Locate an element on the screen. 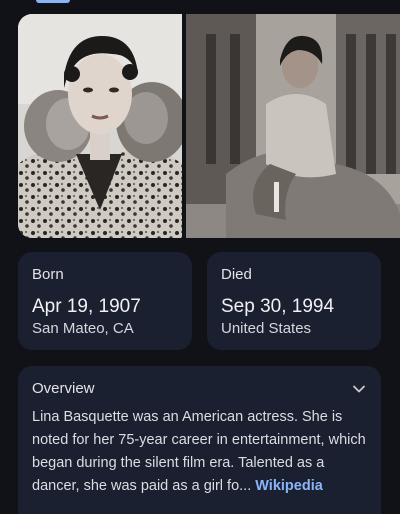 The height and width of the screenshot is (514, 400). born-label: Born is located at coordinates (48, 274).